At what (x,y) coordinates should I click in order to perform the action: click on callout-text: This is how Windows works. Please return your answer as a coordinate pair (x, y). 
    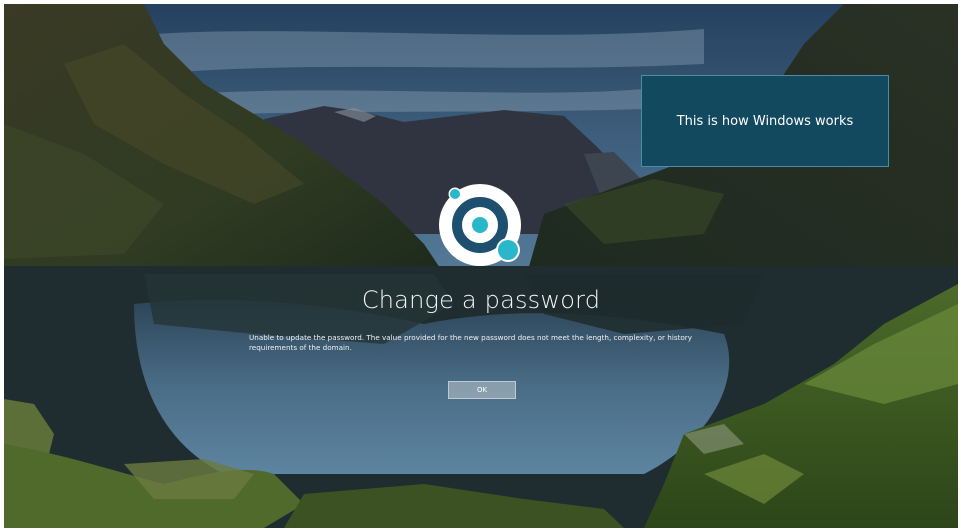
    Looking at the image, I should click on (765, 121).